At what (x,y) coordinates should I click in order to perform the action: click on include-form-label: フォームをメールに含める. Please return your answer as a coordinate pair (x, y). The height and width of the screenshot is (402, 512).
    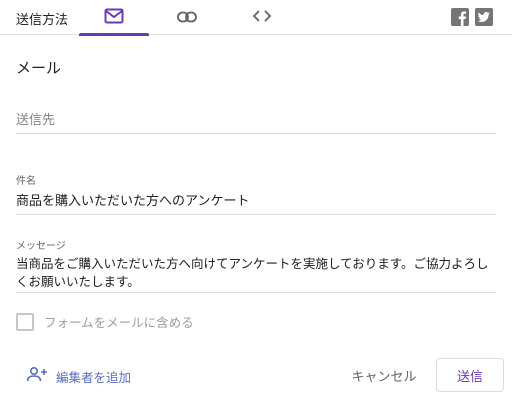
    Looking at the image, I should click on (119, 322).